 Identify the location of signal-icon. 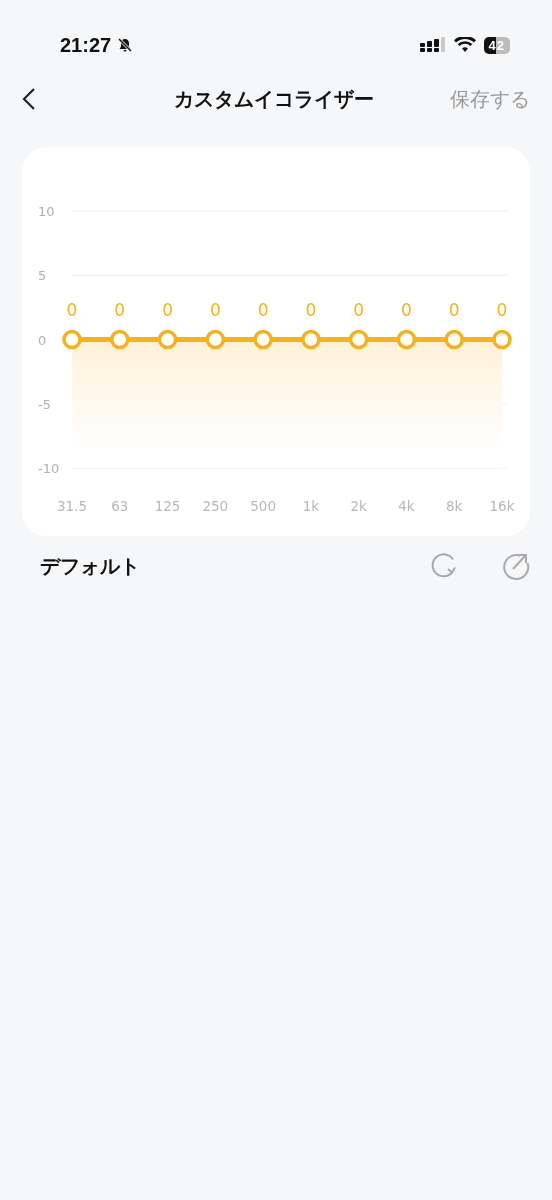
(432, 45).